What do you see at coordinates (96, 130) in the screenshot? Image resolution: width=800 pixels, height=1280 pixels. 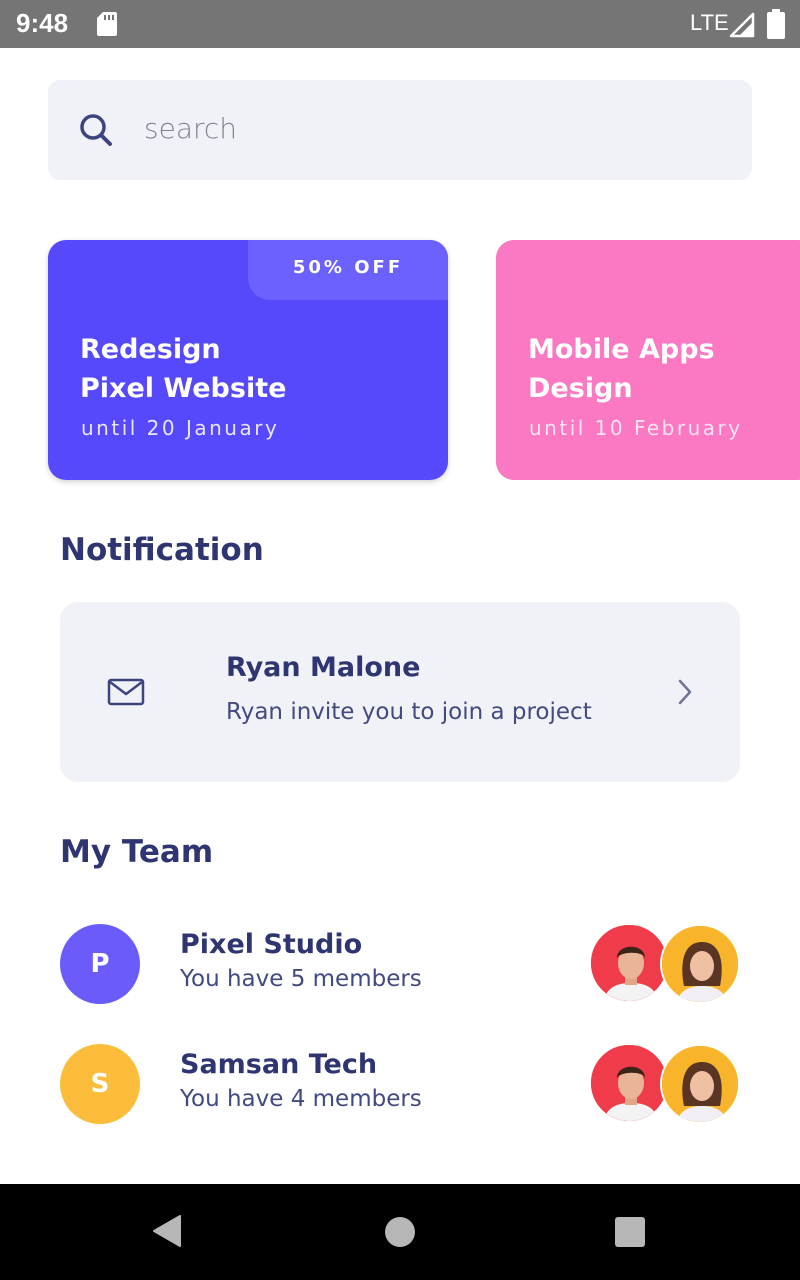 I see `search-icon` at bounding box center [96, 130].